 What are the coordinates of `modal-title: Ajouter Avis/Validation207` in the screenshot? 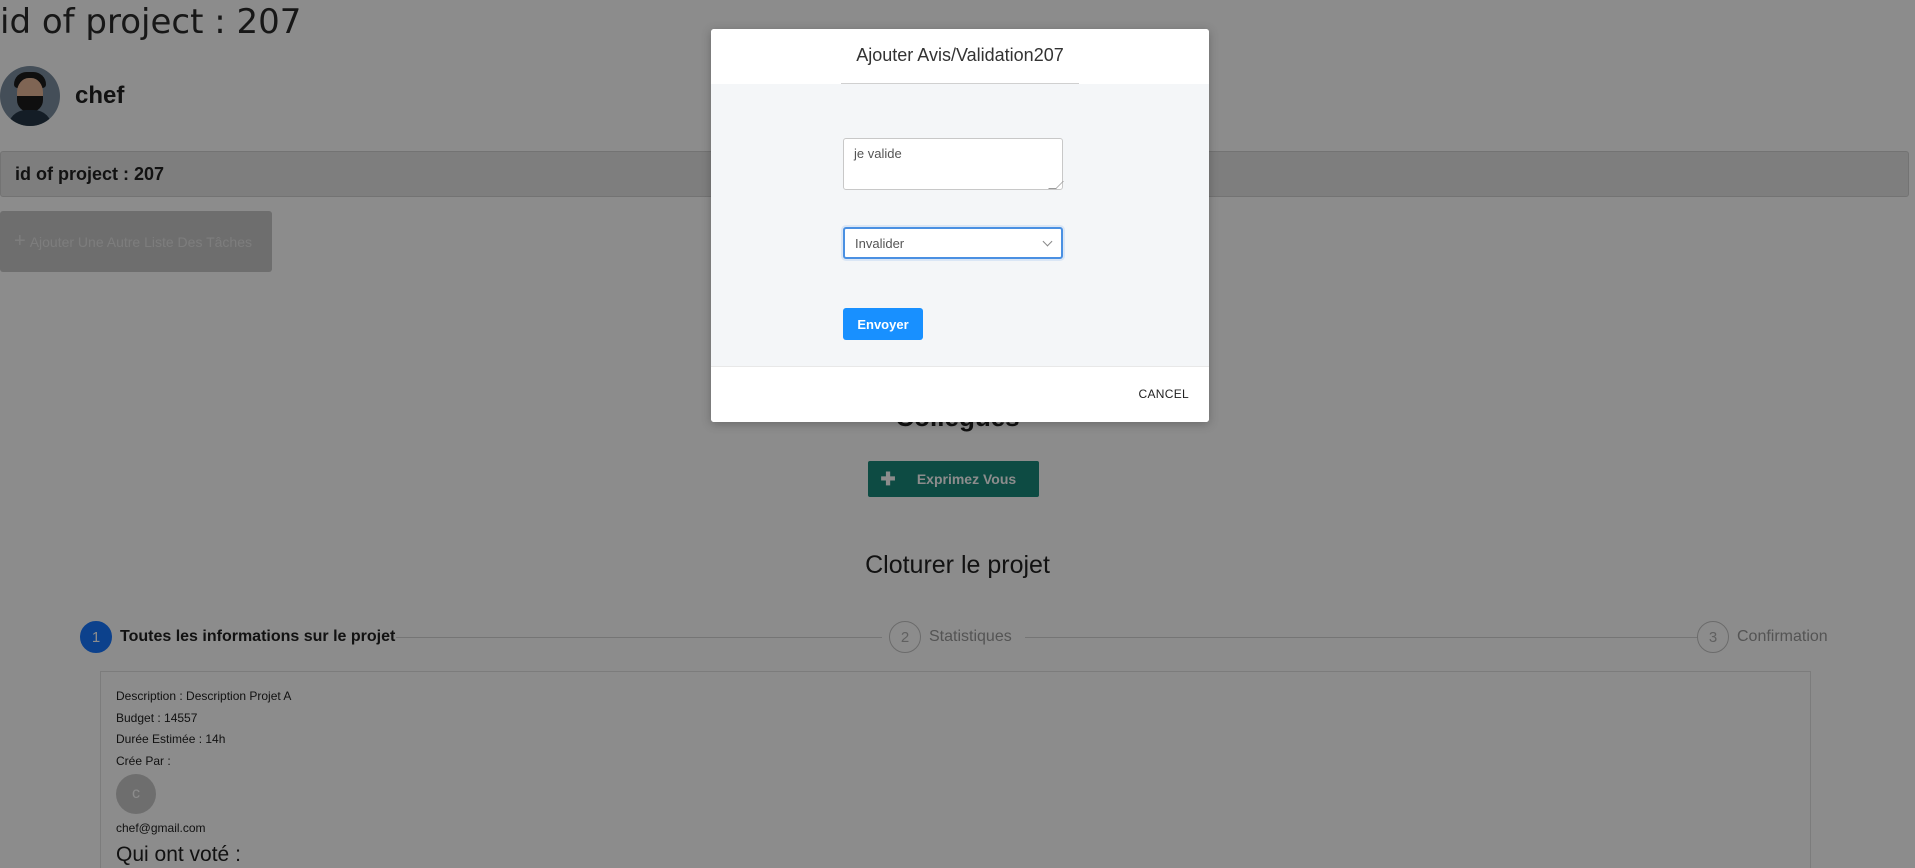 It's located at (960, 55).